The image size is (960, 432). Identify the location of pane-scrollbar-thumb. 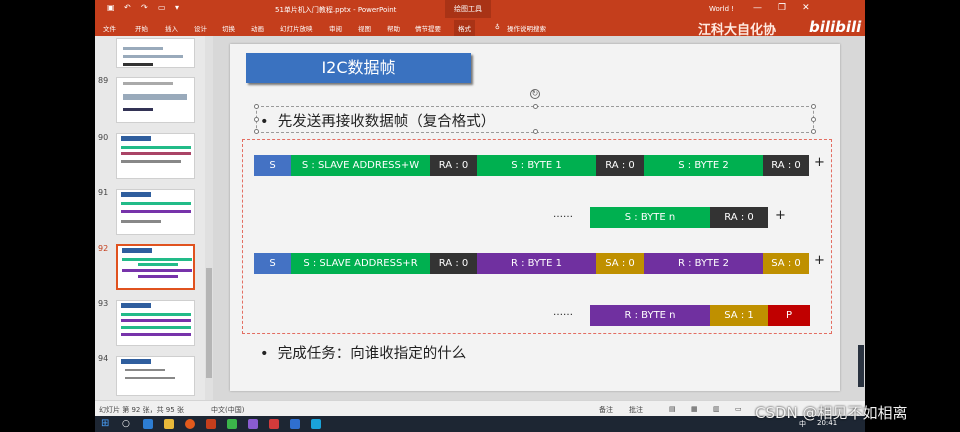
(209, 323).